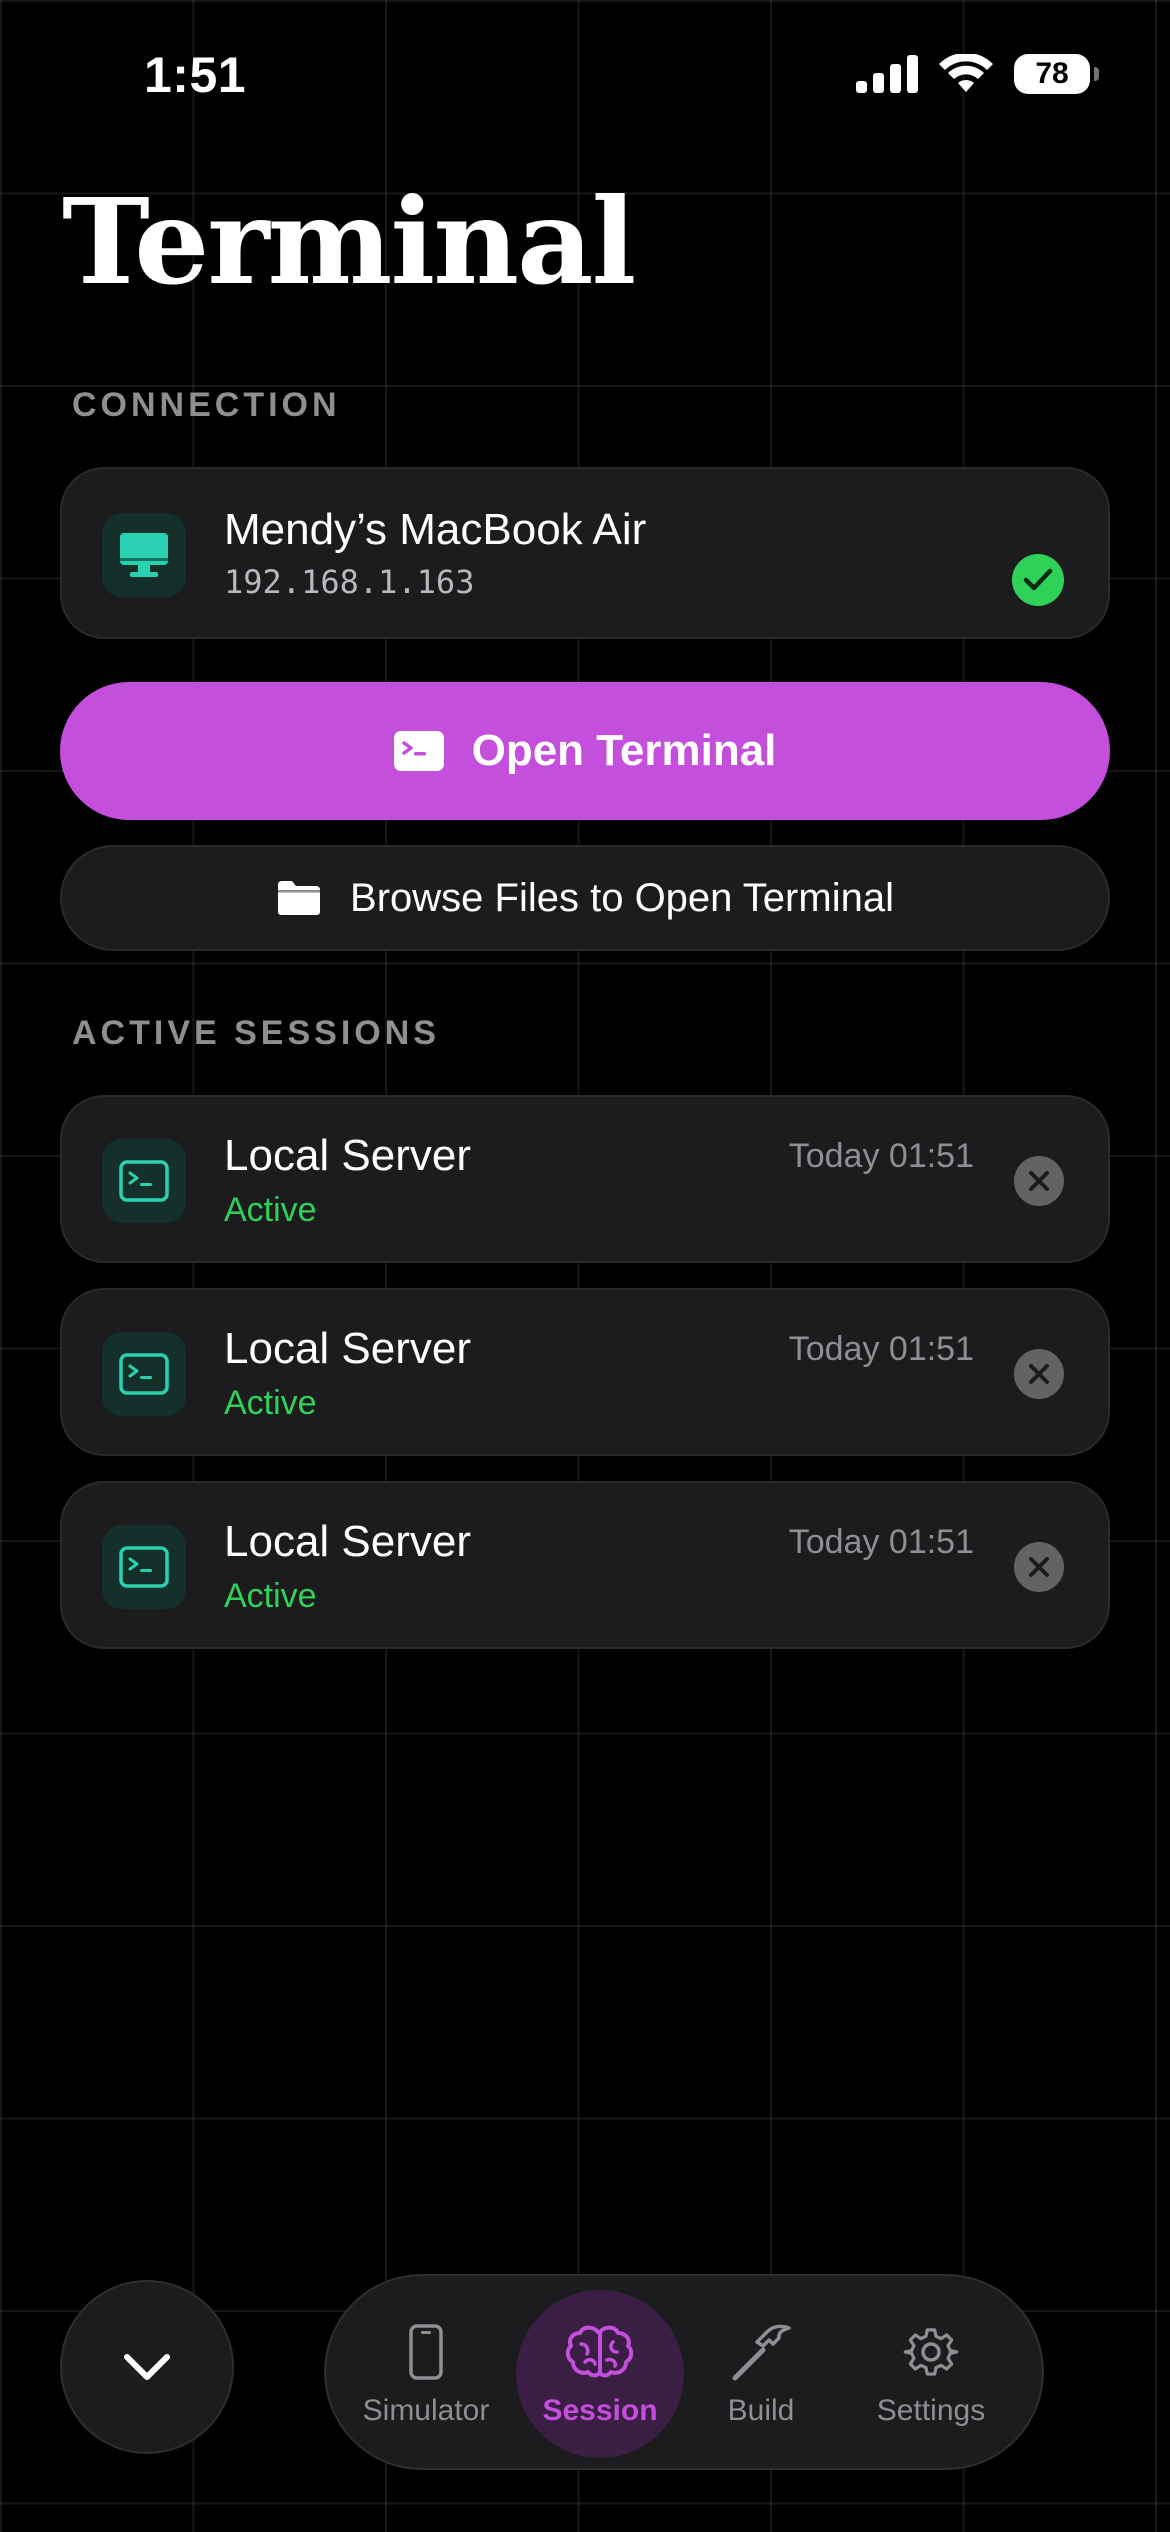 The height and width of the screenshot is (2532, 1170). I want to click on check-circle-icon, so click(1038, 580).